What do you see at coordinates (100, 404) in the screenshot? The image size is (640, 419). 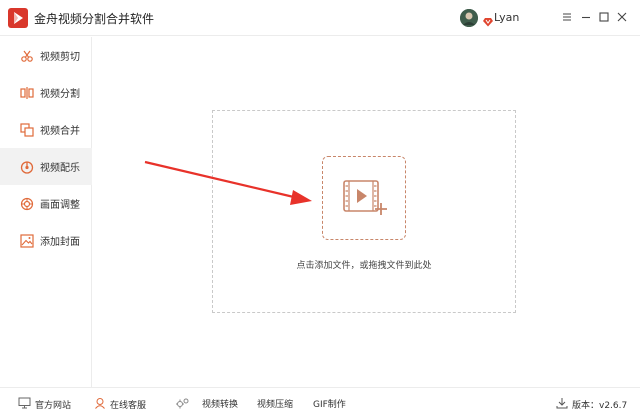 I see `customer-service-icon` at bounding box center [100, 404].